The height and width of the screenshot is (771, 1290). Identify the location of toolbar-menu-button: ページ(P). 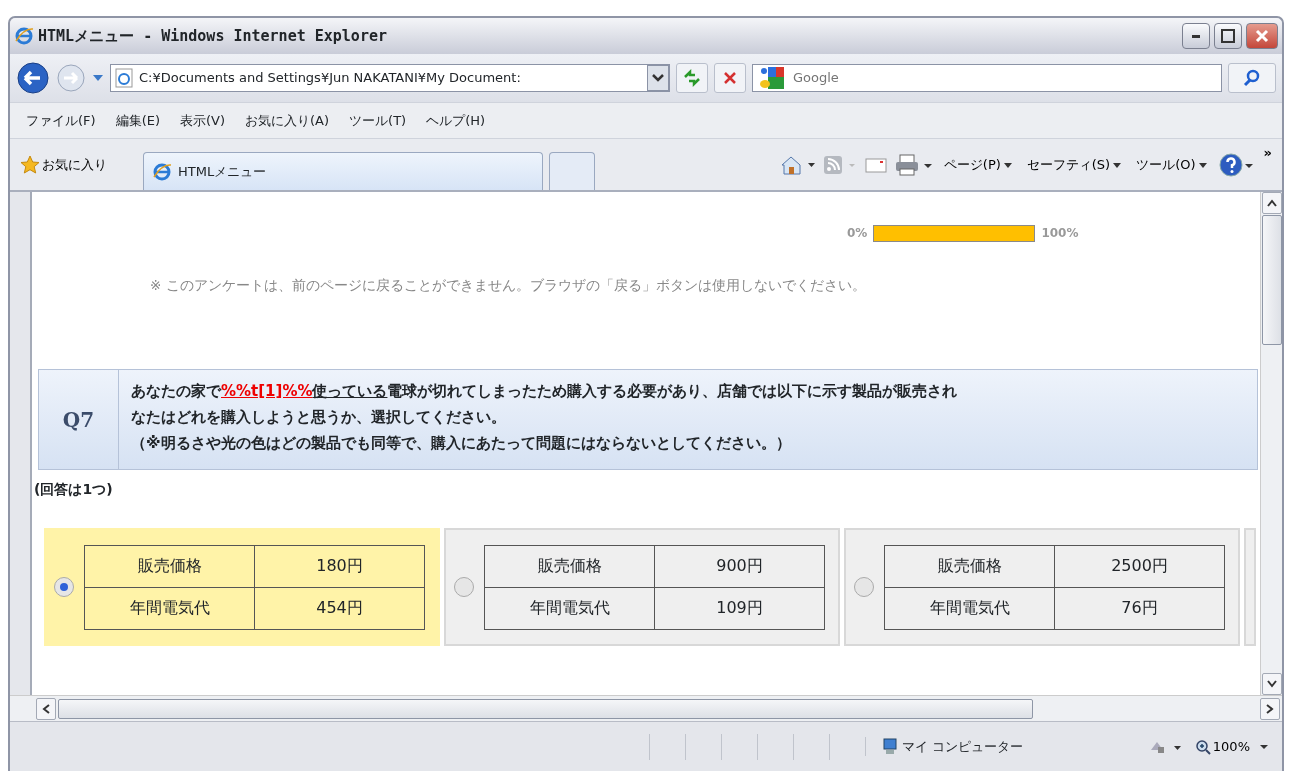
(978, 164).